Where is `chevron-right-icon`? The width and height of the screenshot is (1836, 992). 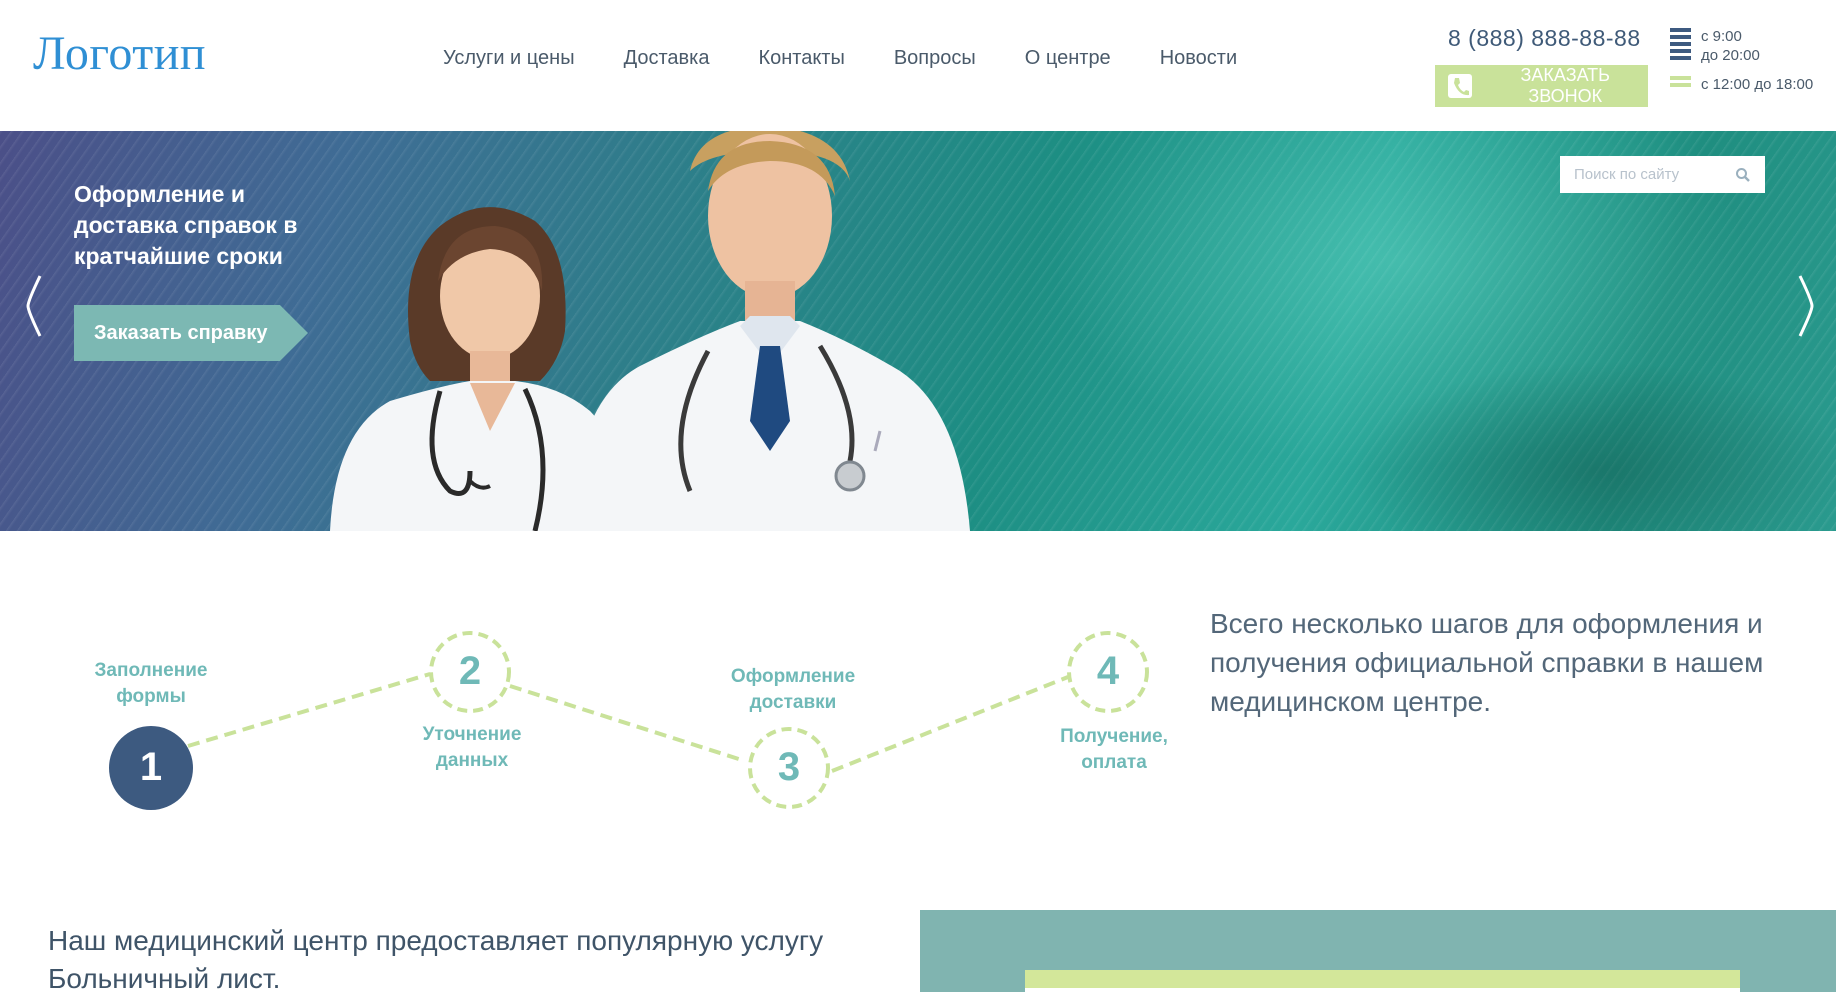
chevron-right-icon is located at coordinates (1806, 306).